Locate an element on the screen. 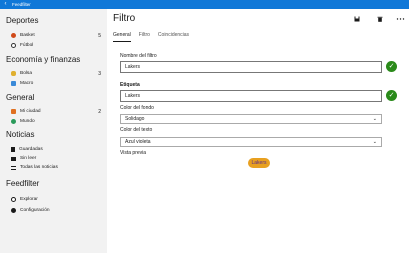 The height and width of the screenshot is (253, 409). sidebar-item-futbol: Fútbol is located at coordinates (56, 45).